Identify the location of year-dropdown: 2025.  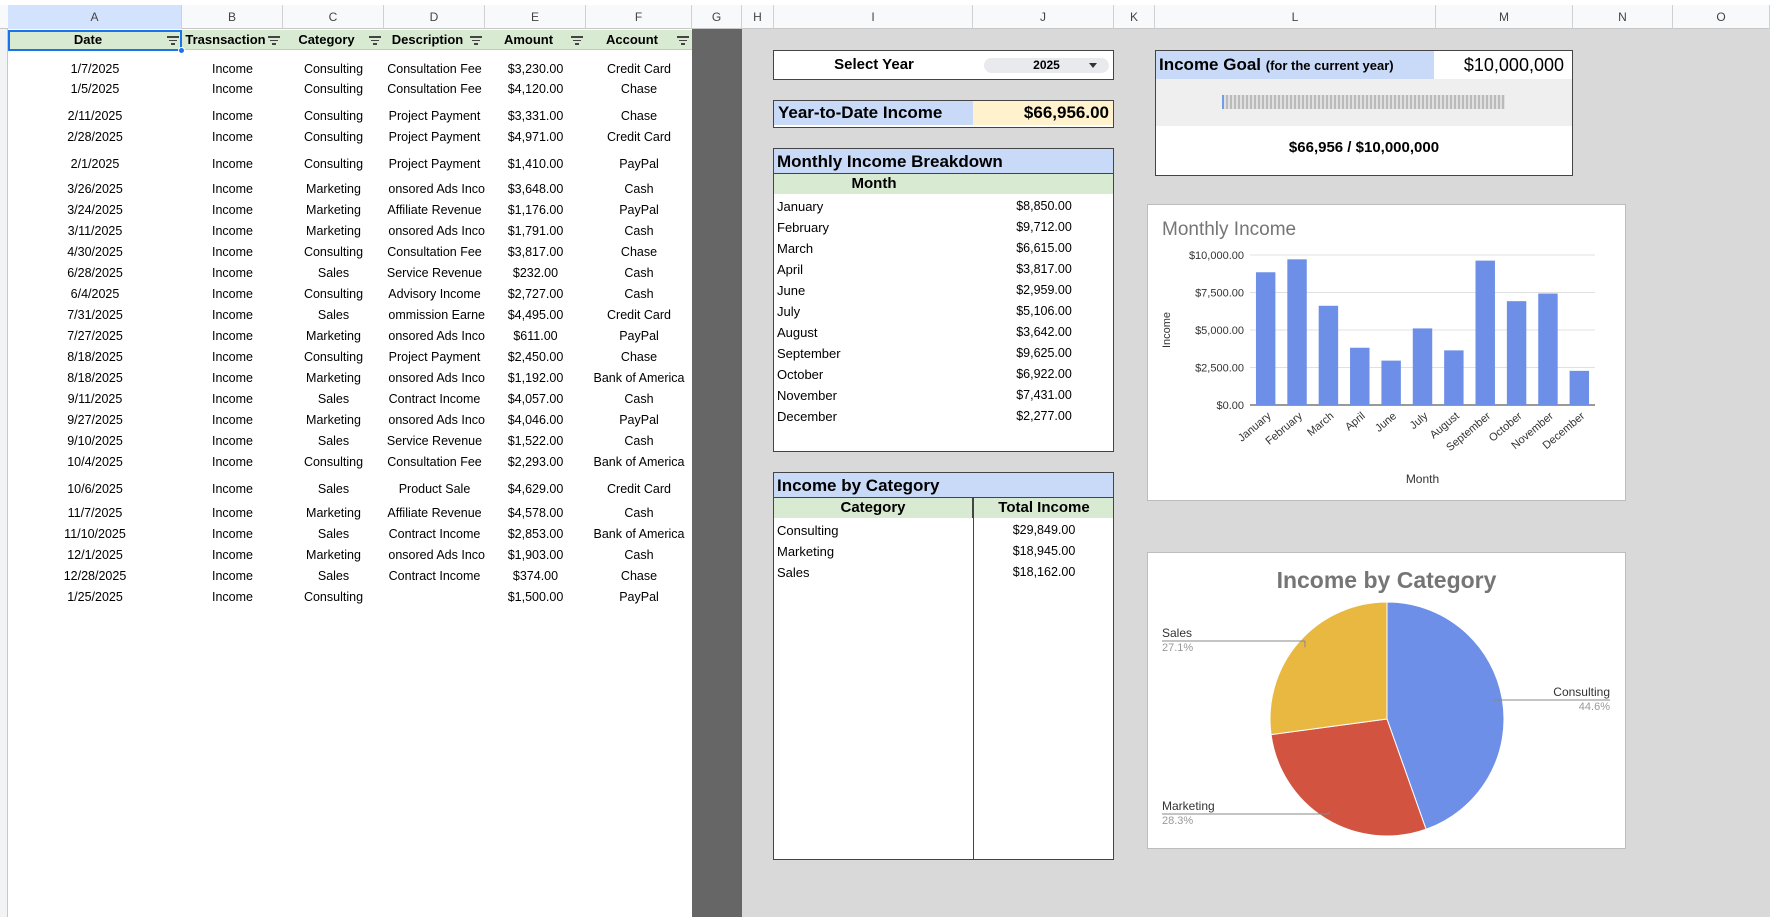
(1046, 65).